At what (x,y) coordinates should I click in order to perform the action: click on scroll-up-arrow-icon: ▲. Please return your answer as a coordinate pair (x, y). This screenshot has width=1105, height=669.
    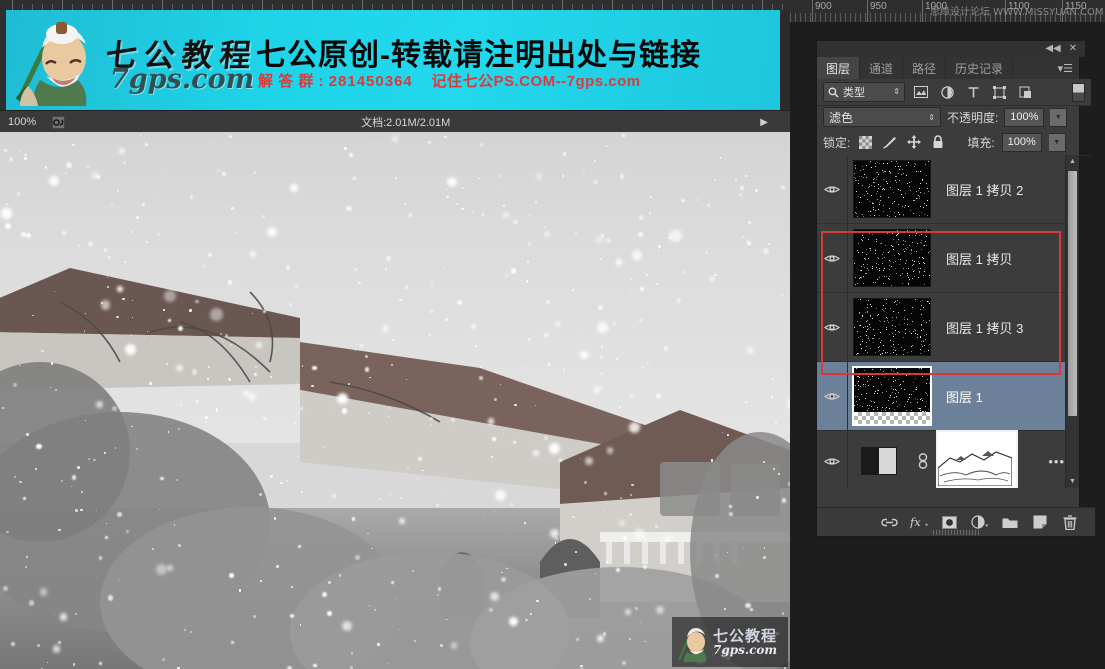
    Looking at the image, I should click on (1072, 161).